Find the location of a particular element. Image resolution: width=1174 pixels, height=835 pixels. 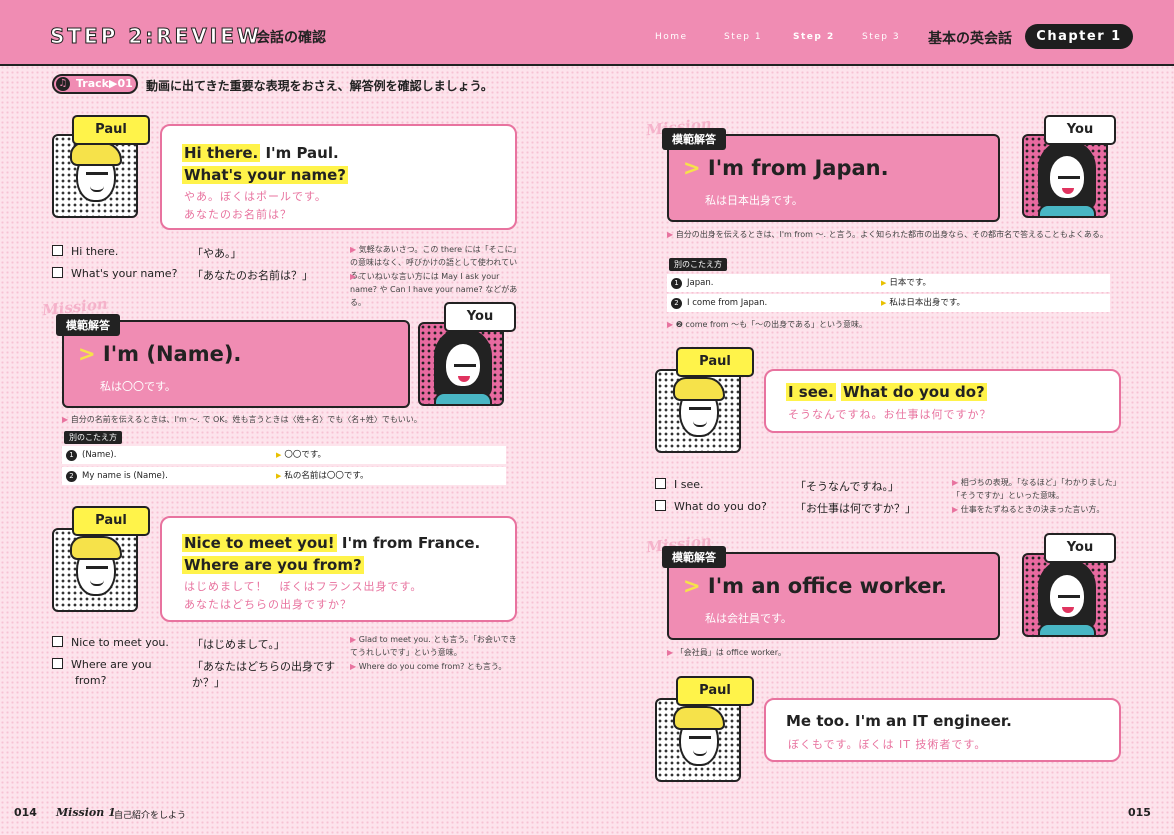

checklist-meaning: 「お仕事は何ですか？」 is located at coordinates (855, 508).